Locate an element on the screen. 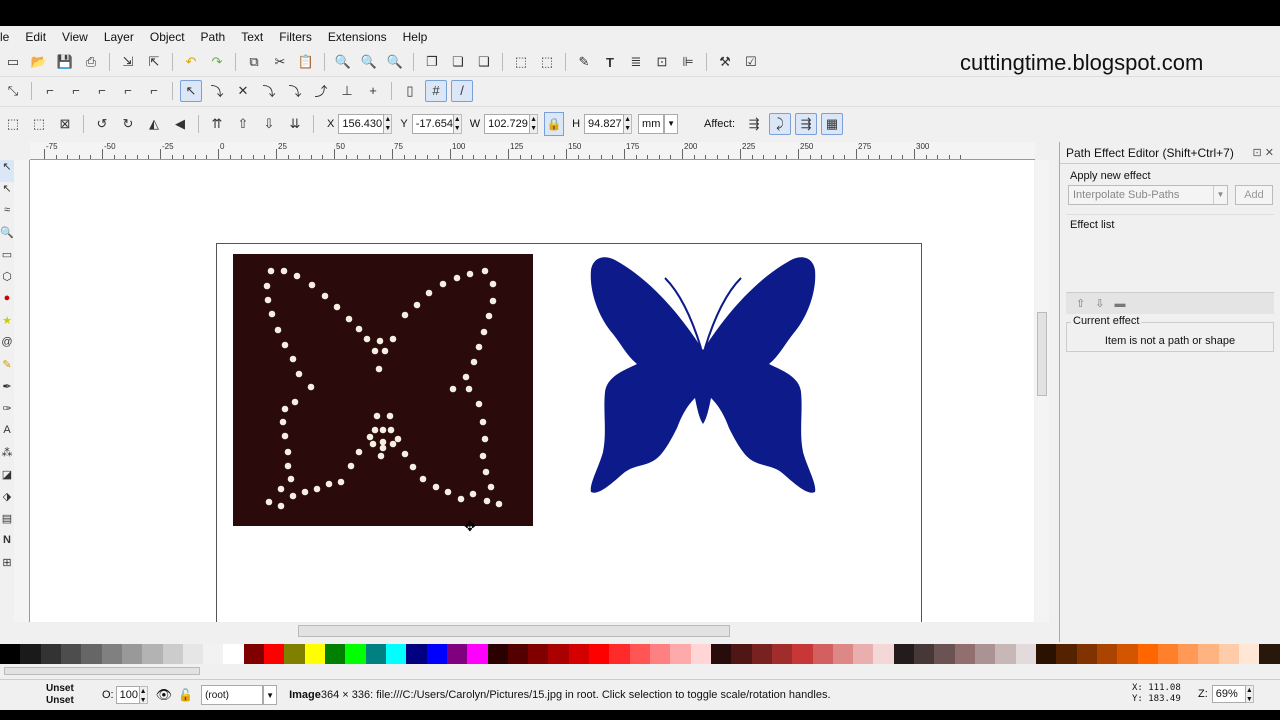 This screenshot has height=720, width=1280. y-field: -17.654 is located at coordinates (432, 123).